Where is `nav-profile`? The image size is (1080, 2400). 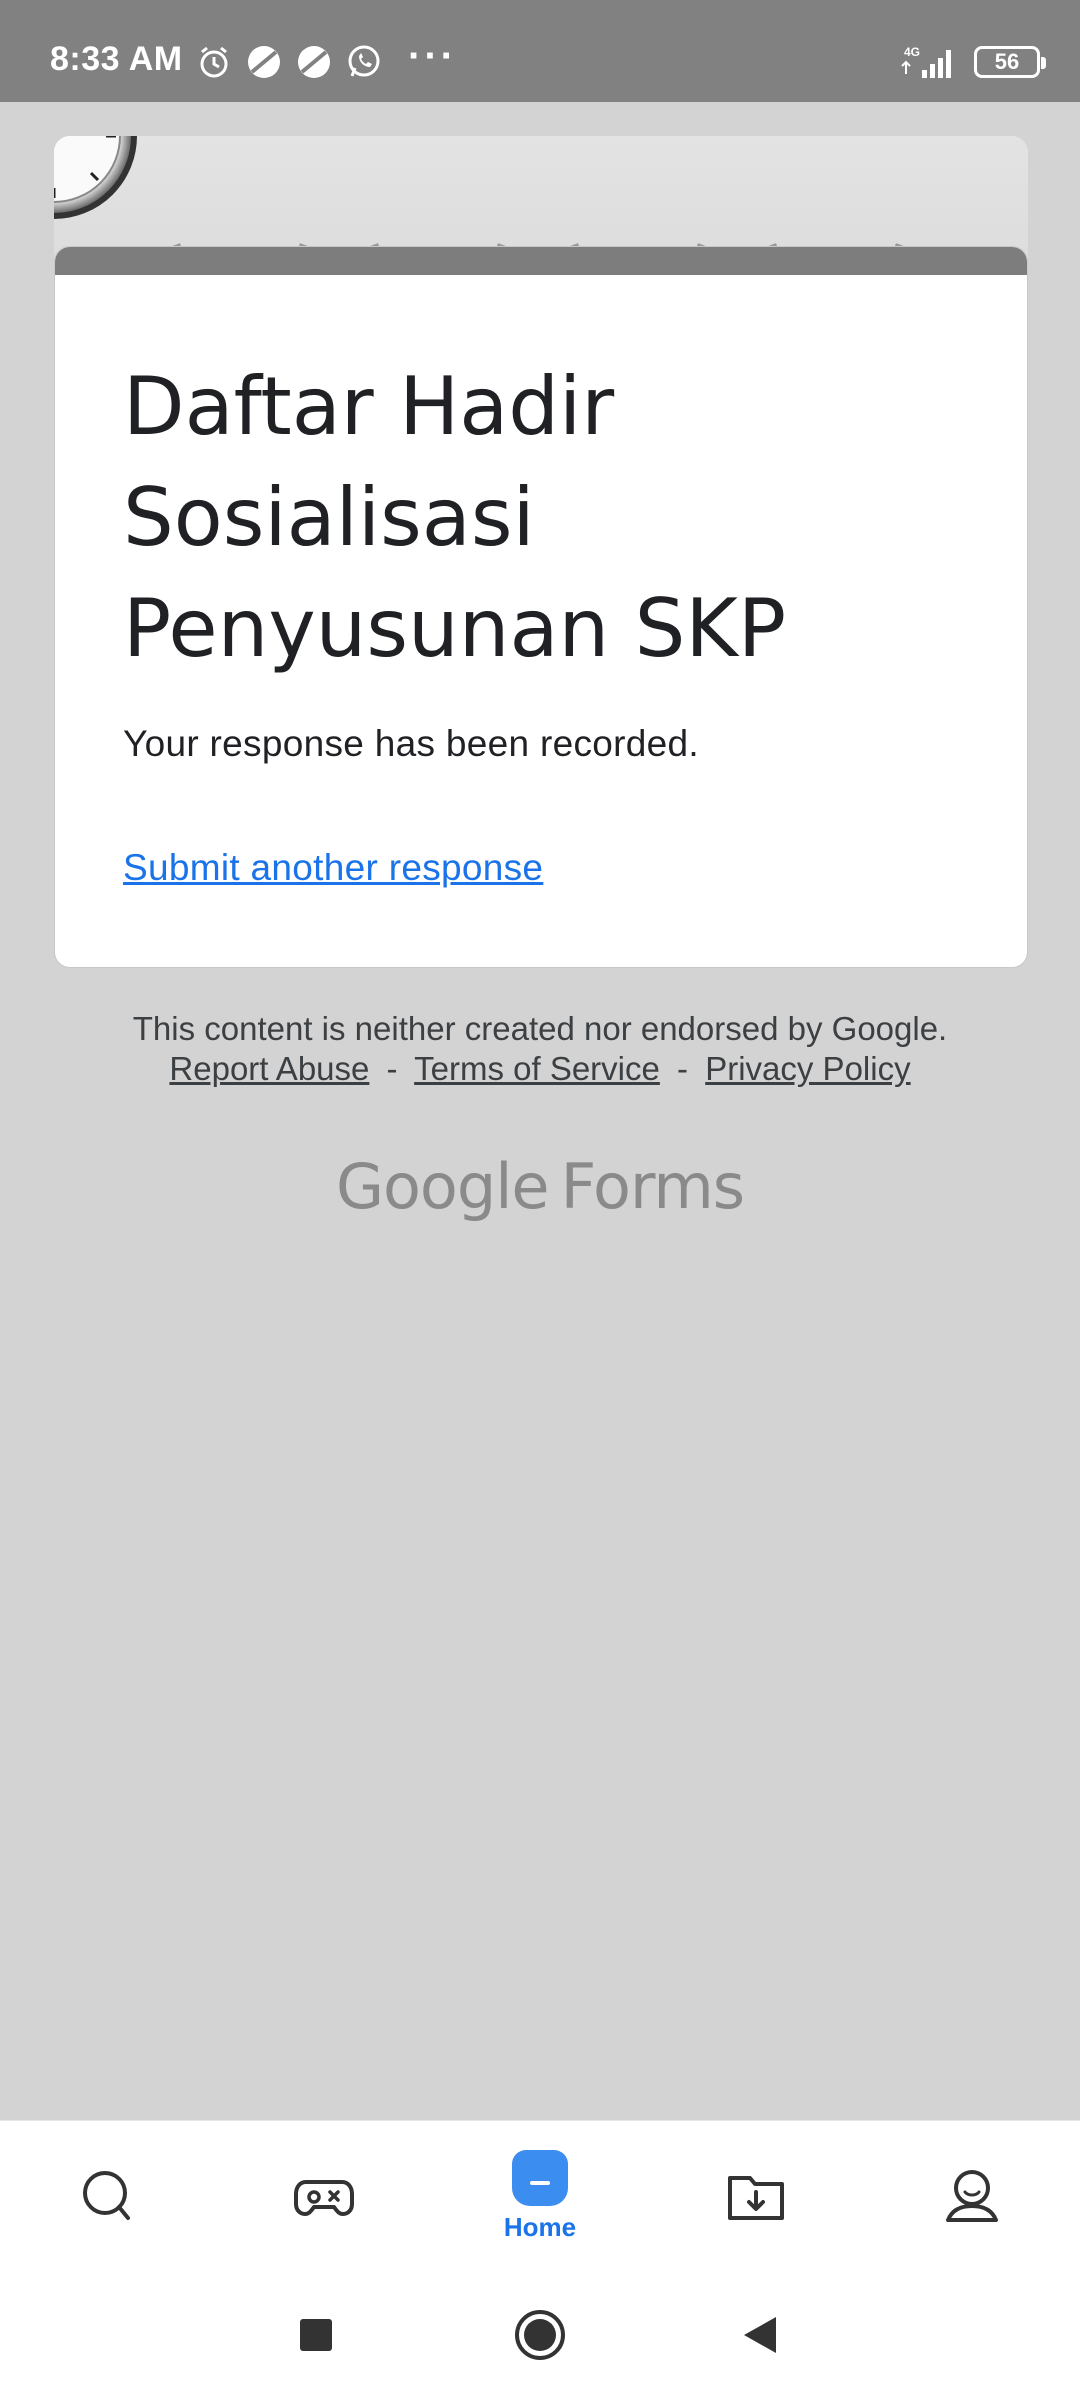 nav-profile is located at coordinates (972, 2196).